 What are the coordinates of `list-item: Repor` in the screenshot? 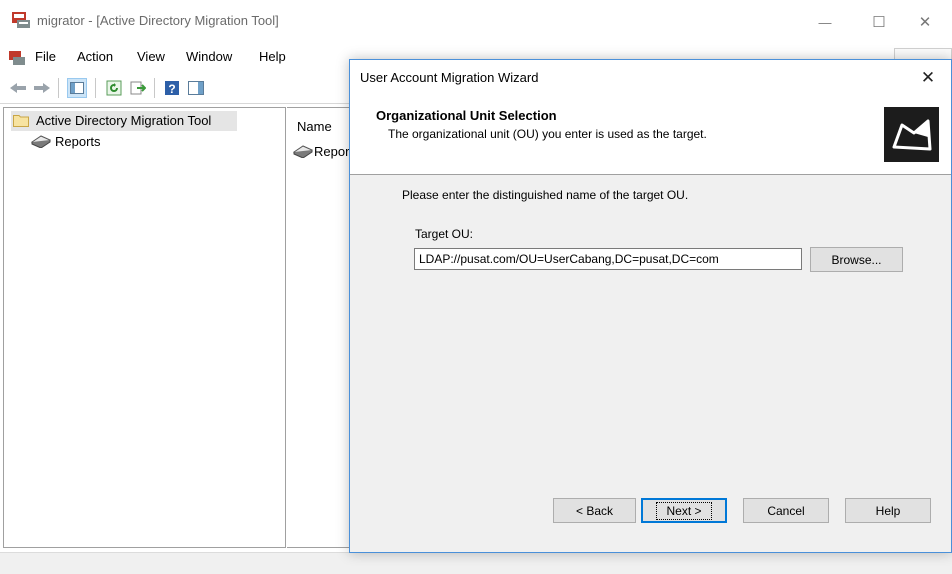 It's located at (331, 151).